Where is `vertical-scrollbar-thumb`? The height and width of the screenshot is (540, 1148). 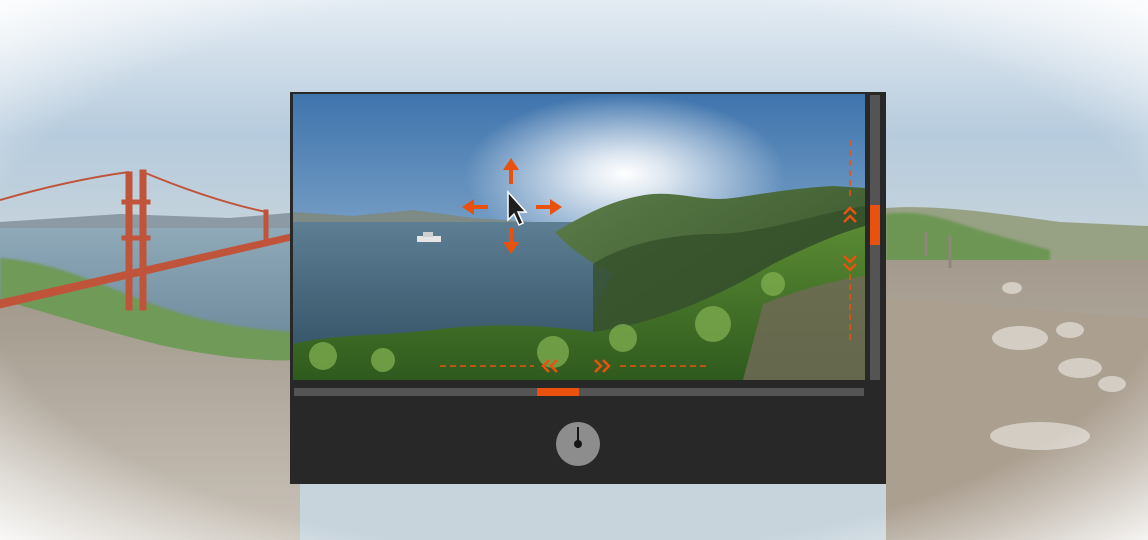
vertical-scrollbar-thumb is located at coordinates (875, 225).